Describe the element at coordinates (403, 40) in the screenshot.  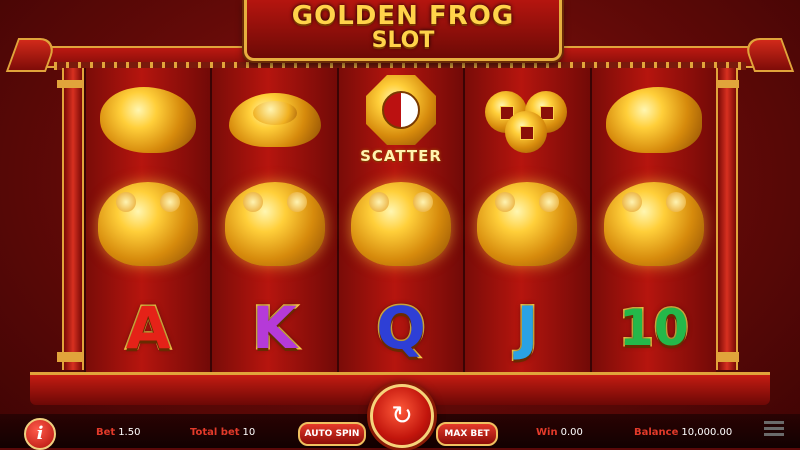
I see `game-subtitle: SLOT` at that location.